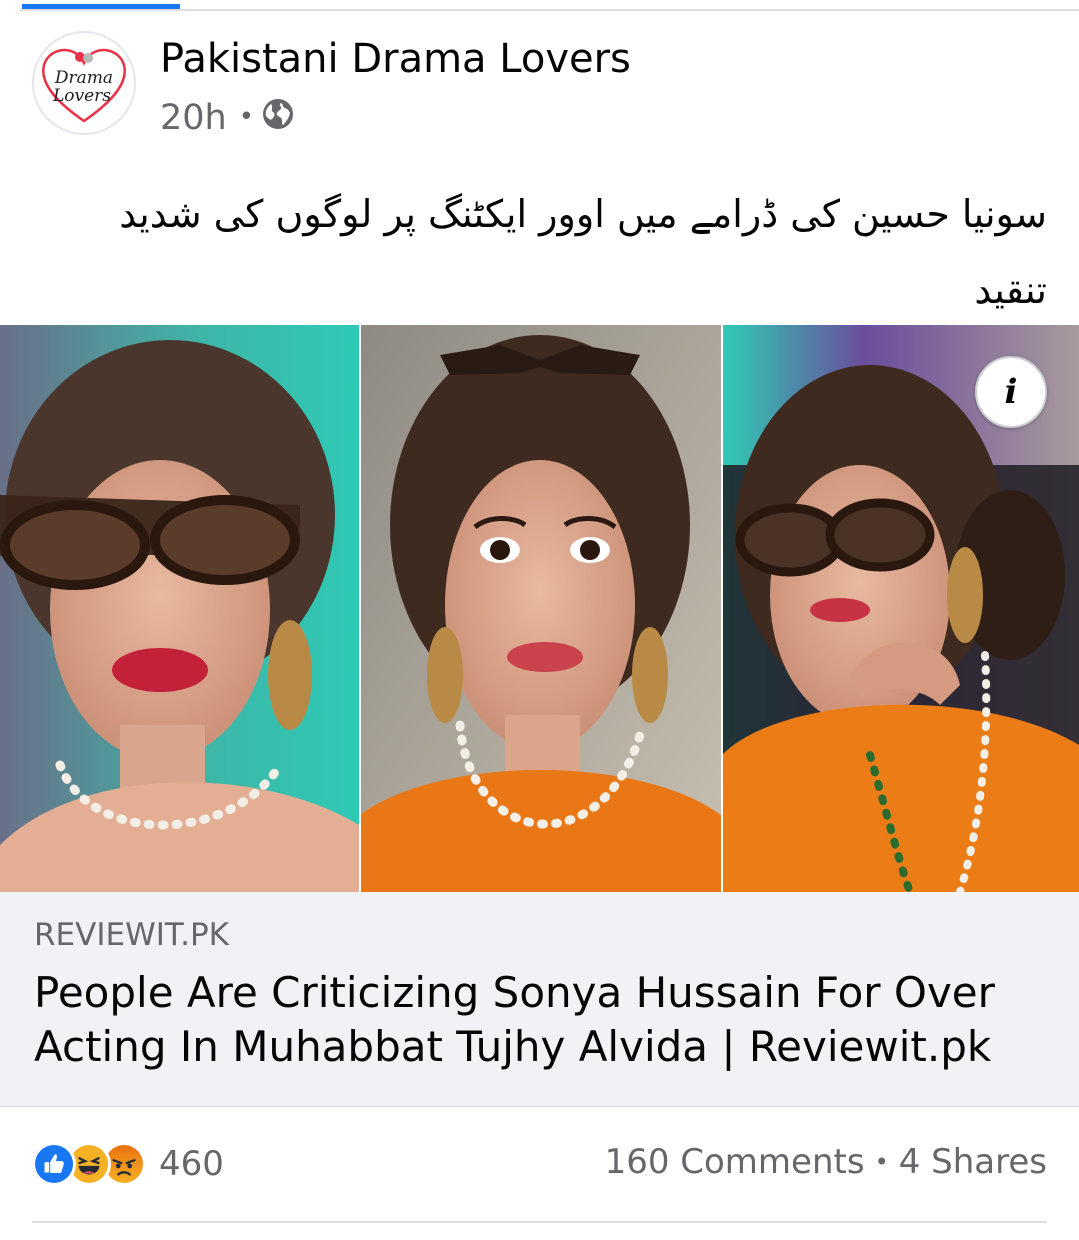  Describe the element at coordinates (539, 1222) in the screenshot. I see `bottom-divider` at that location.